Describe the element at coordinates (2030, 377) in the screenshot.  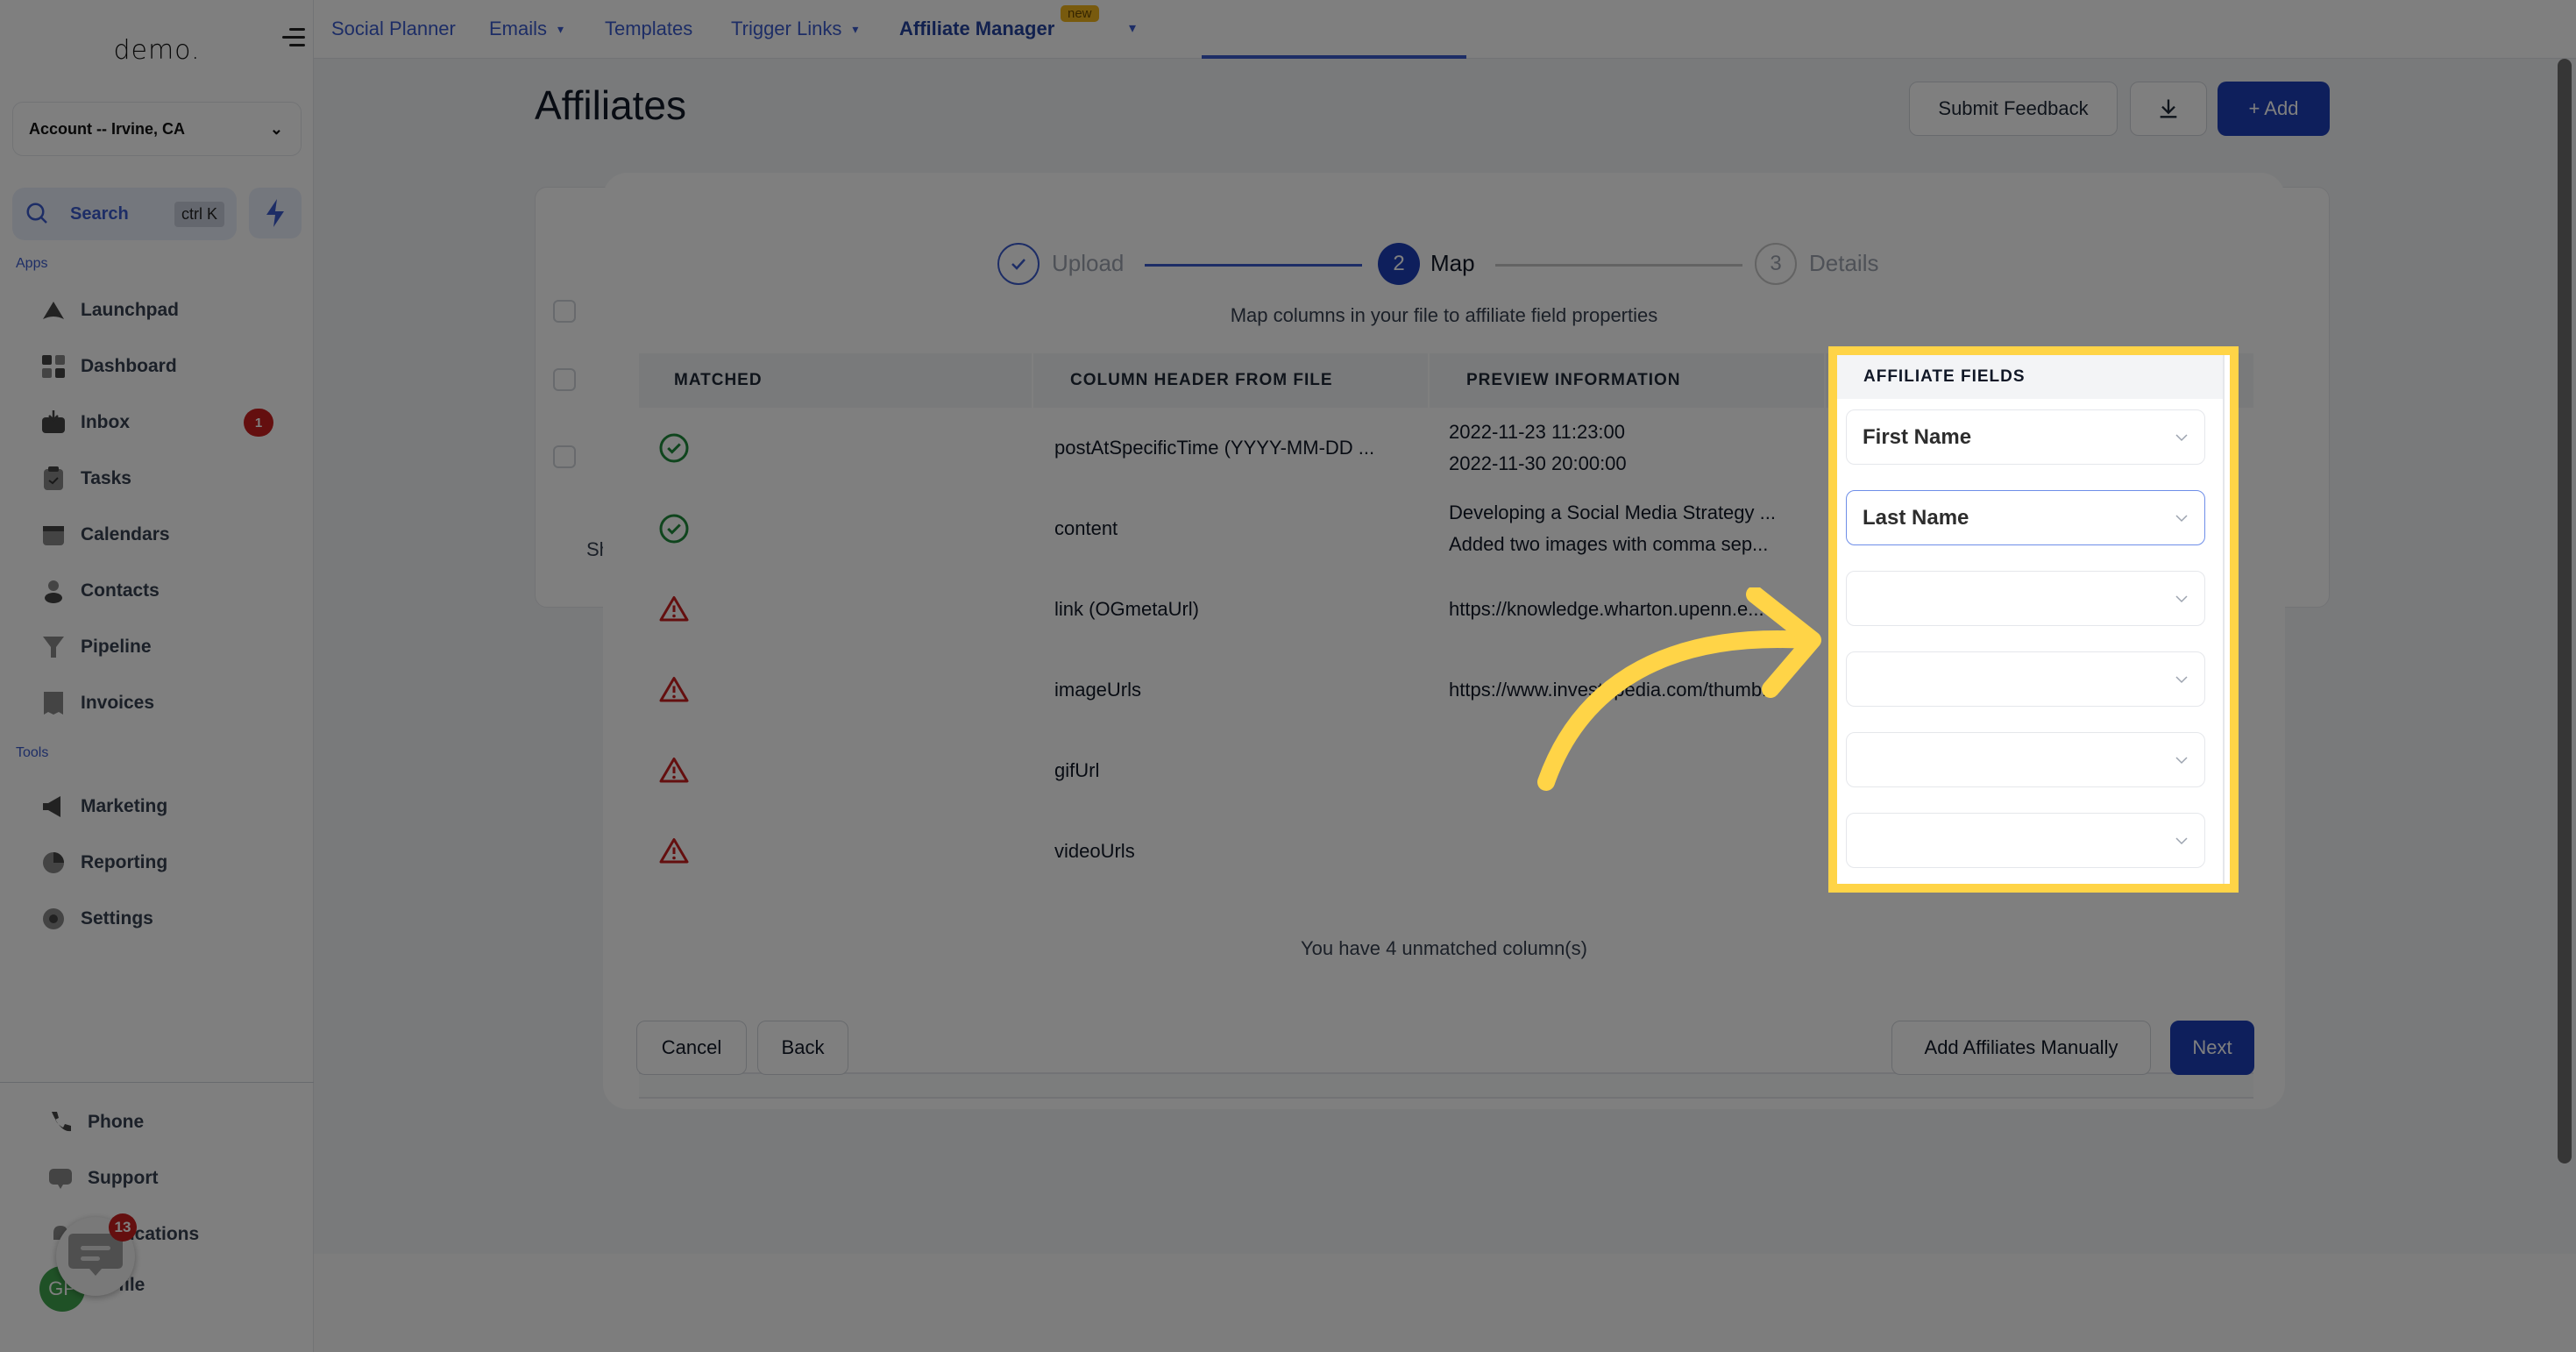
I see `column-header-affiliate-fields: AFFILIATE FIELDS` at that location.